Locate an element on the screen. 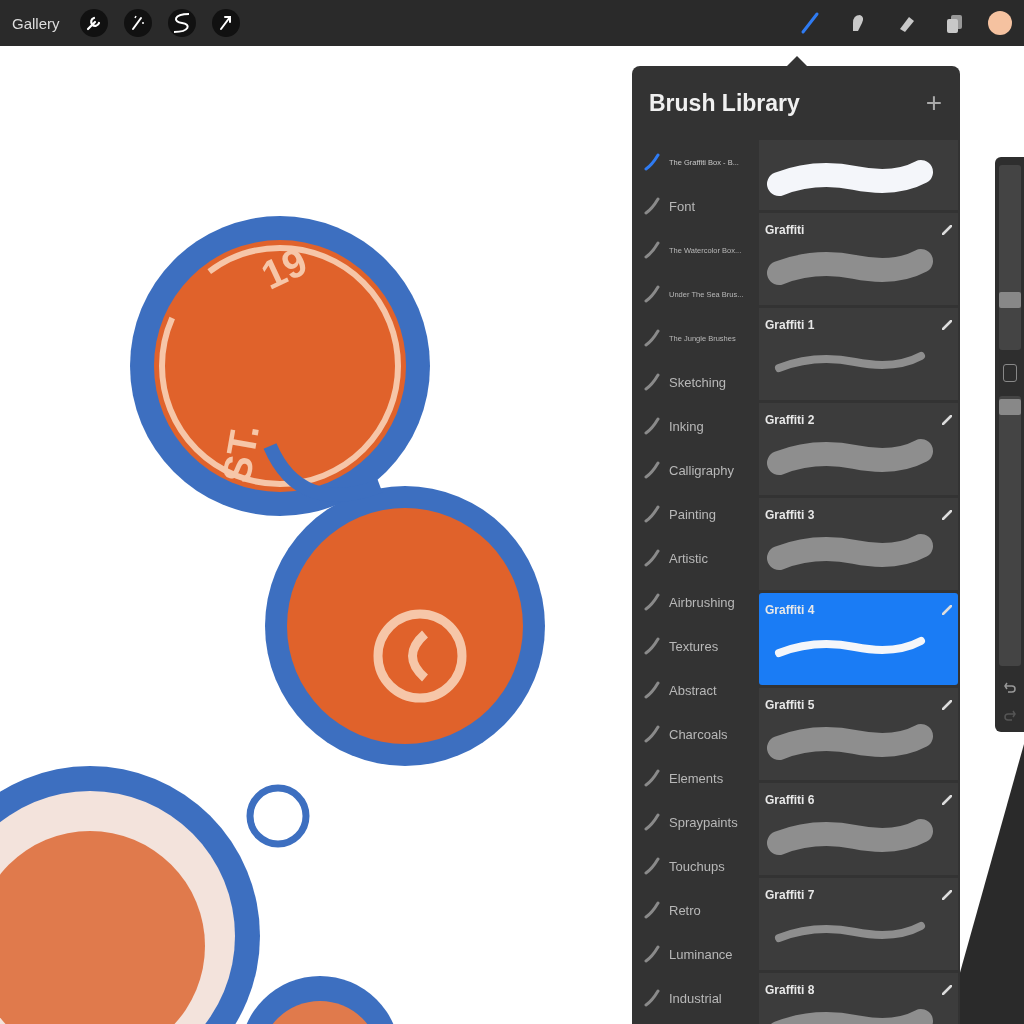 This screenshot has height=1024, width=1024. brush-set-item: Luminance is located at coordinates (695, 954).